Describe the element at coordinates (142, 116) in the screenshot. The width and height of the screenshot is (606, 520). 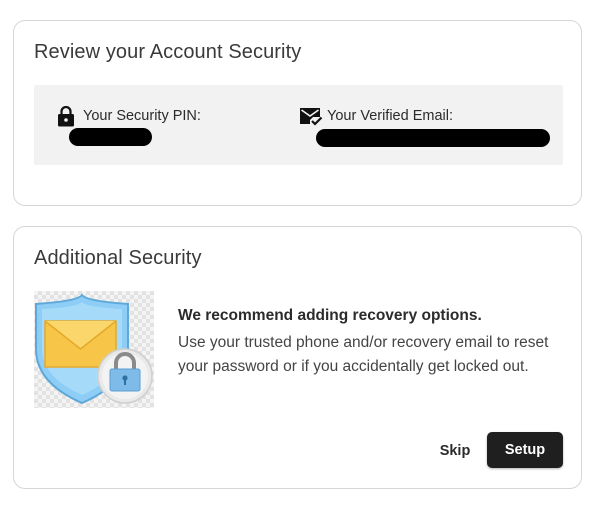
I see `security-pin-label: Your Security PIN:` at that location.